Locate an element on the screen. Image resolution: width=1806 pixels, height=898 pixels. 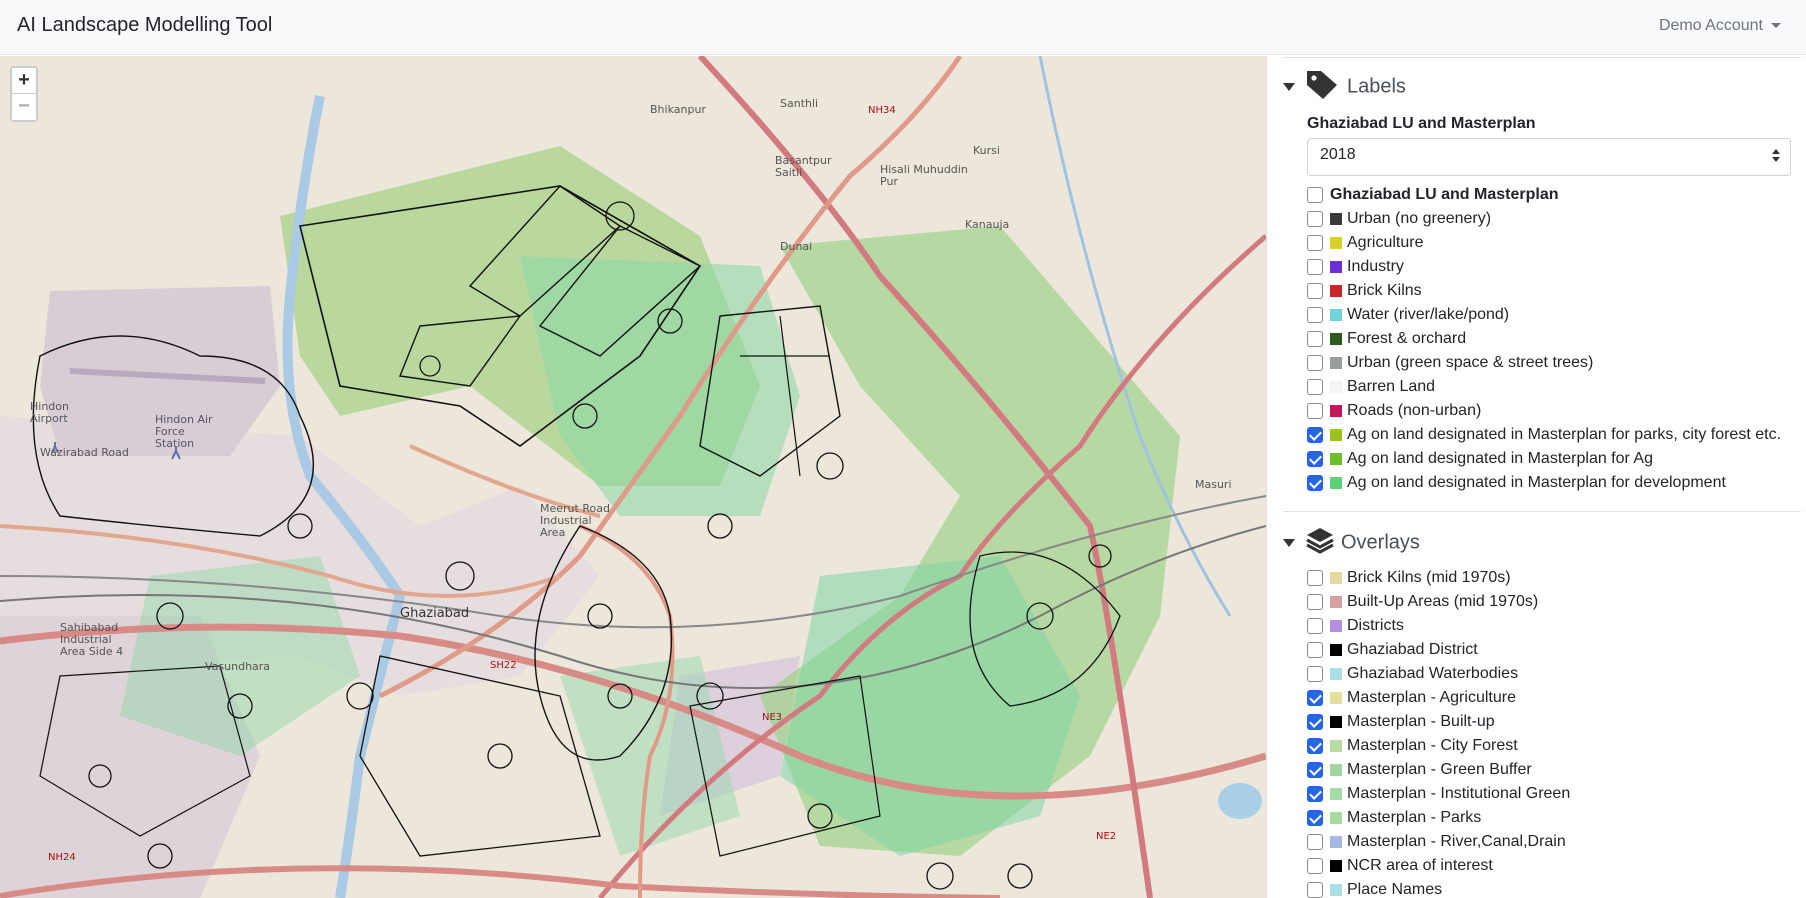
overlays-row: Place Names is located at coordinates (1374, 888).